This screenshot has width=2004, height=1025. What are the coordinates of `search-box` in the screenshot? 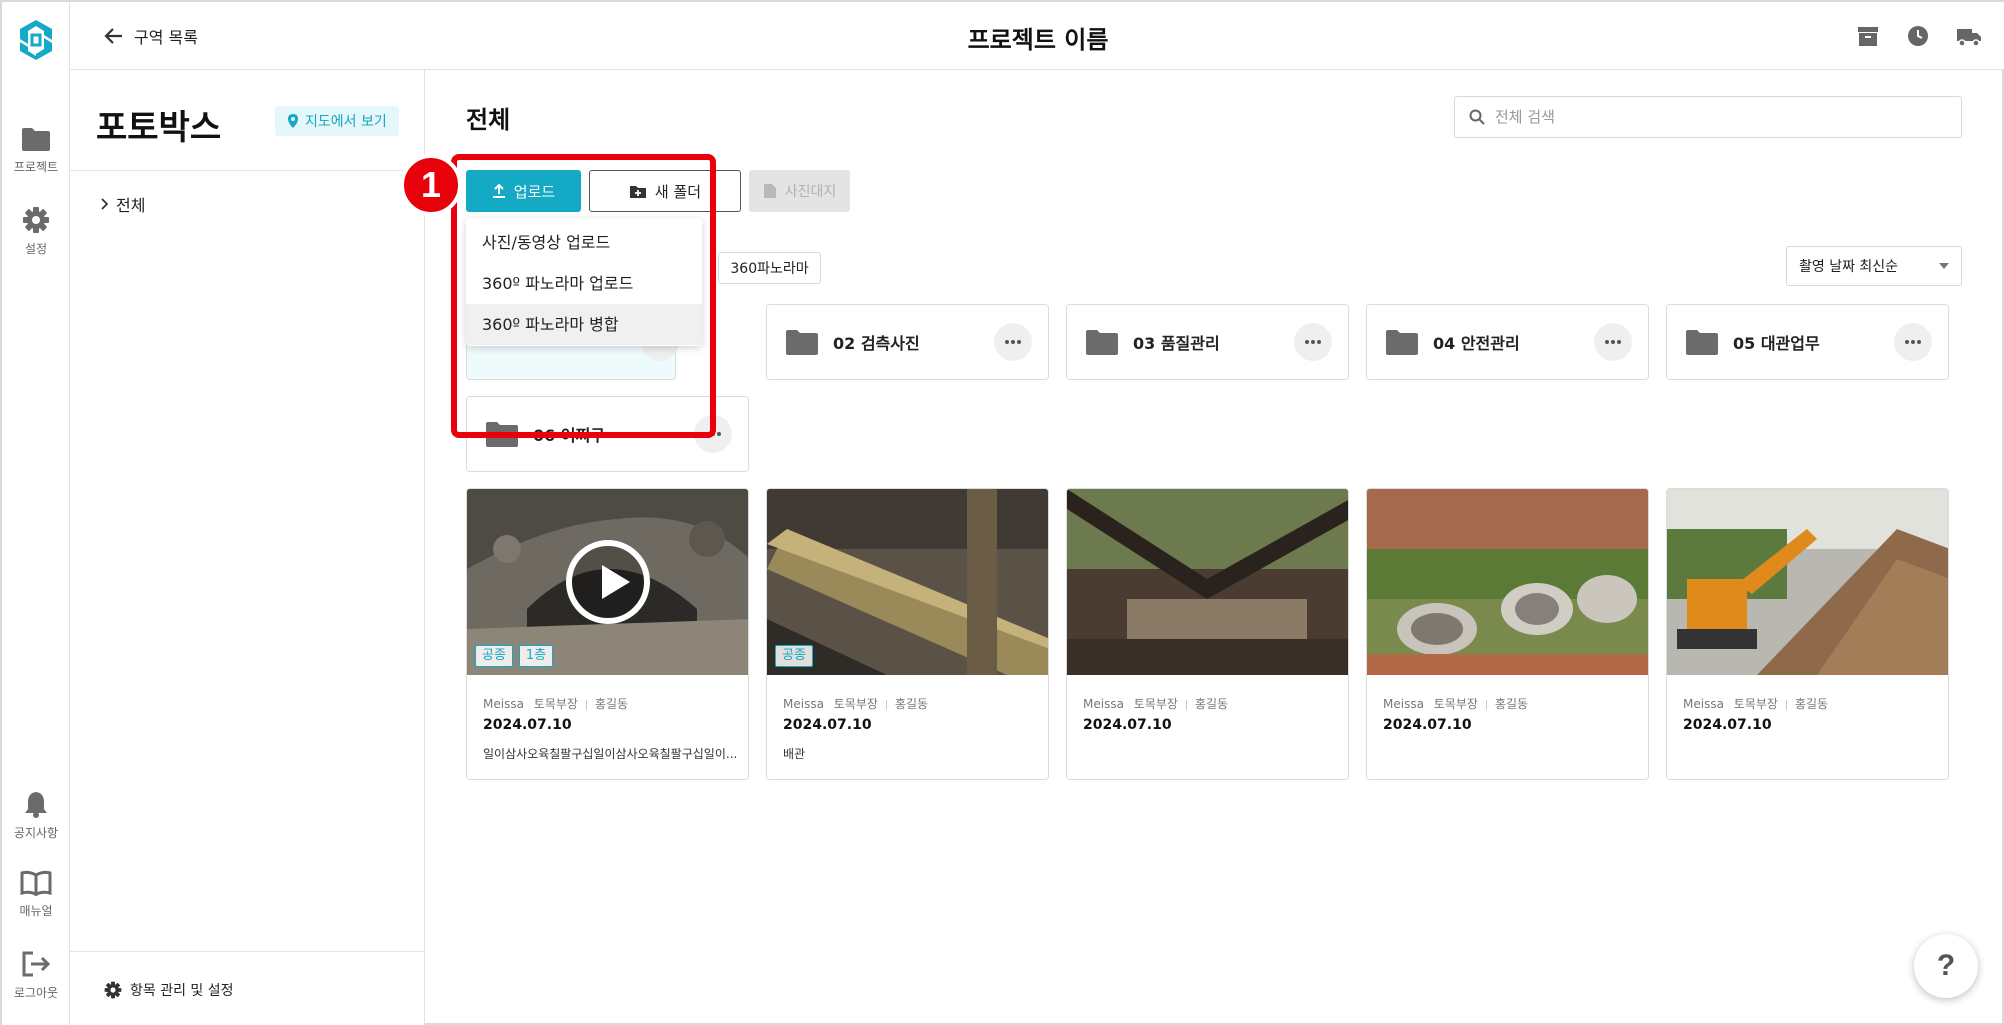 It's located at (1708, 117).